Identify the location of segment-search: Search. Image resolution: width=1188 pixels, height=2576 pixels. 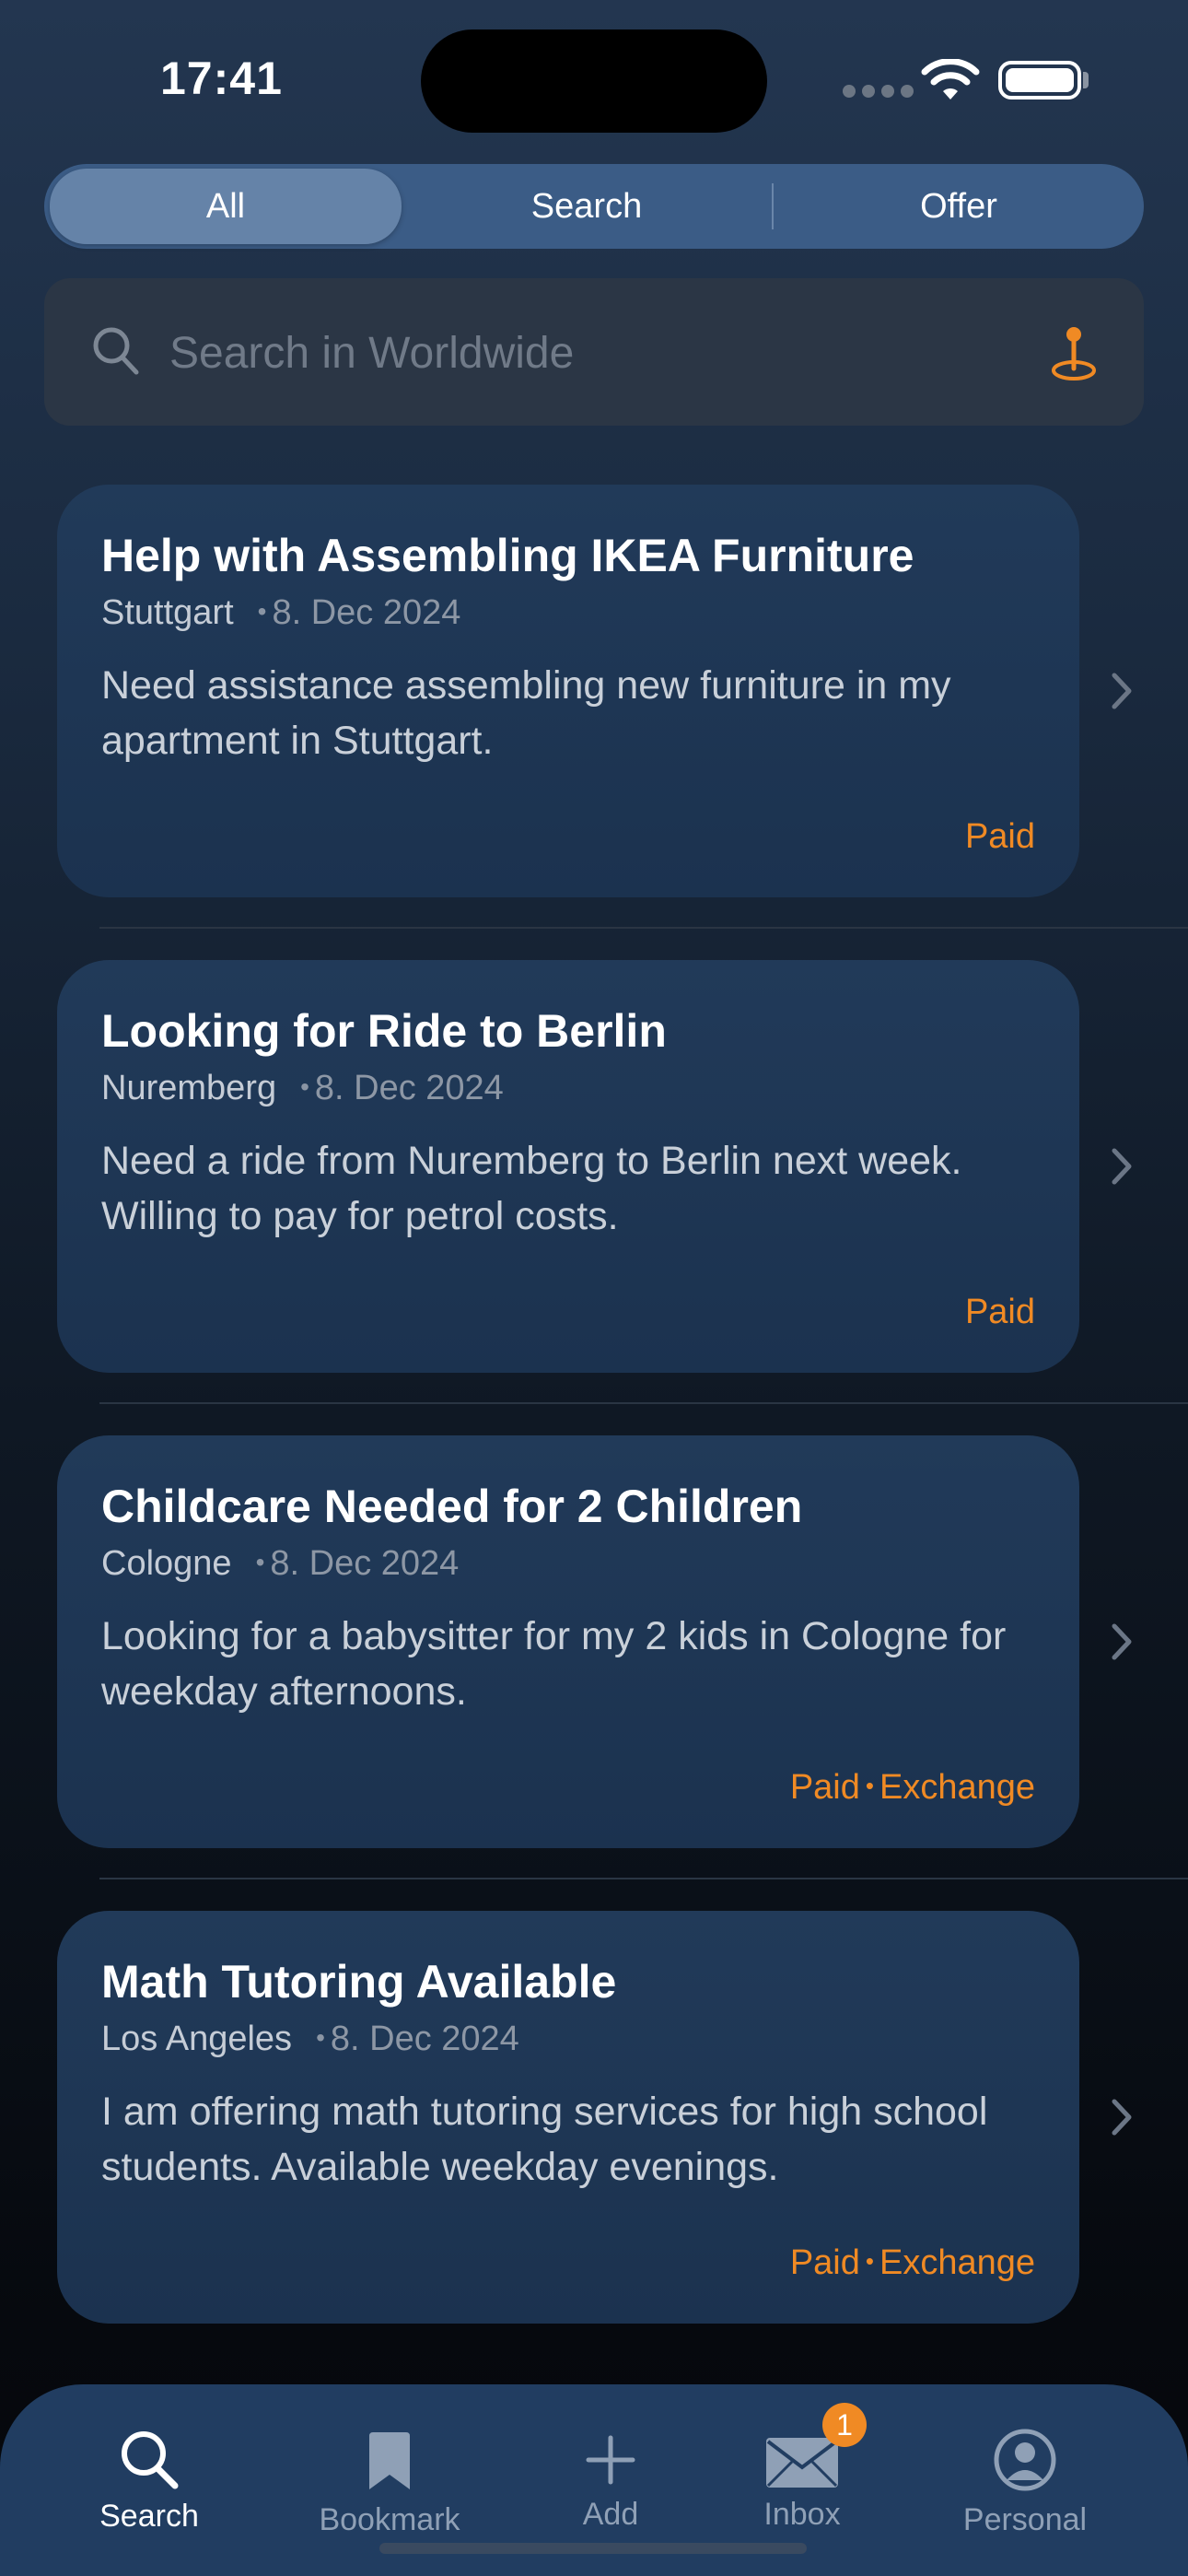
(587, 206).